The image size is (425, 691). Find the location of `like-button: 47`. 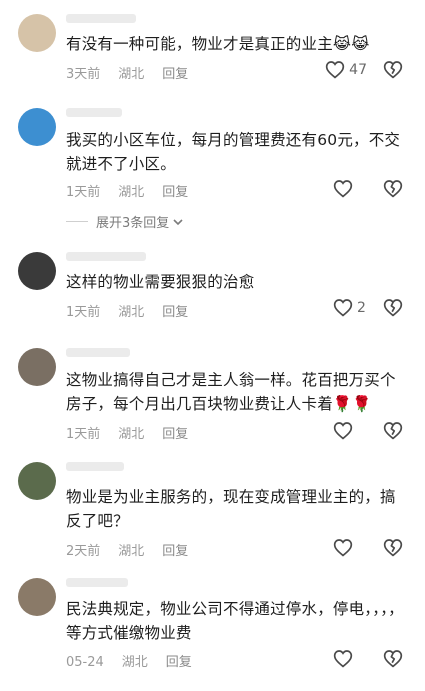

like-button: 47 is located at coordinates (346, 69).